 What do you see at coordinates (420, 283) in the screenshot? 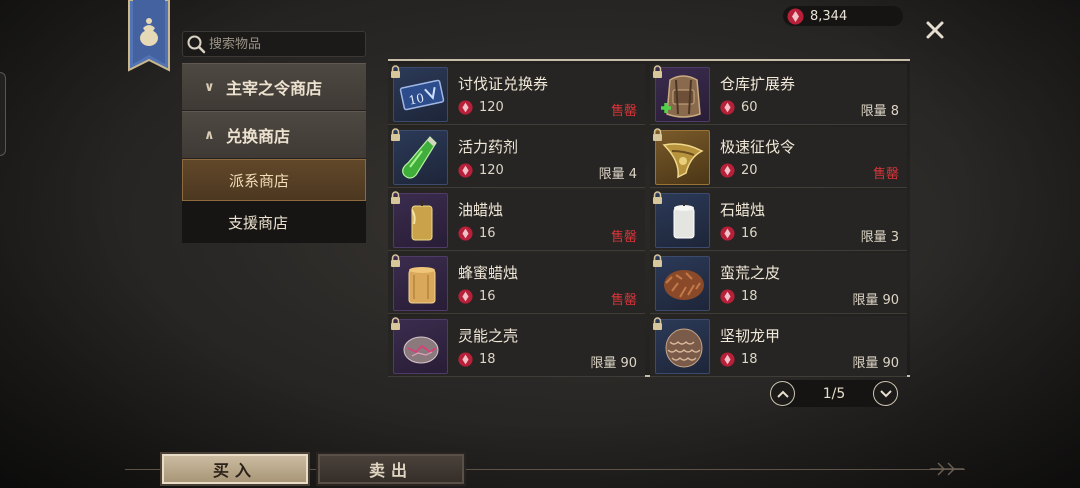
I see `honey-candle-icon` at bounding box center [420, 283].